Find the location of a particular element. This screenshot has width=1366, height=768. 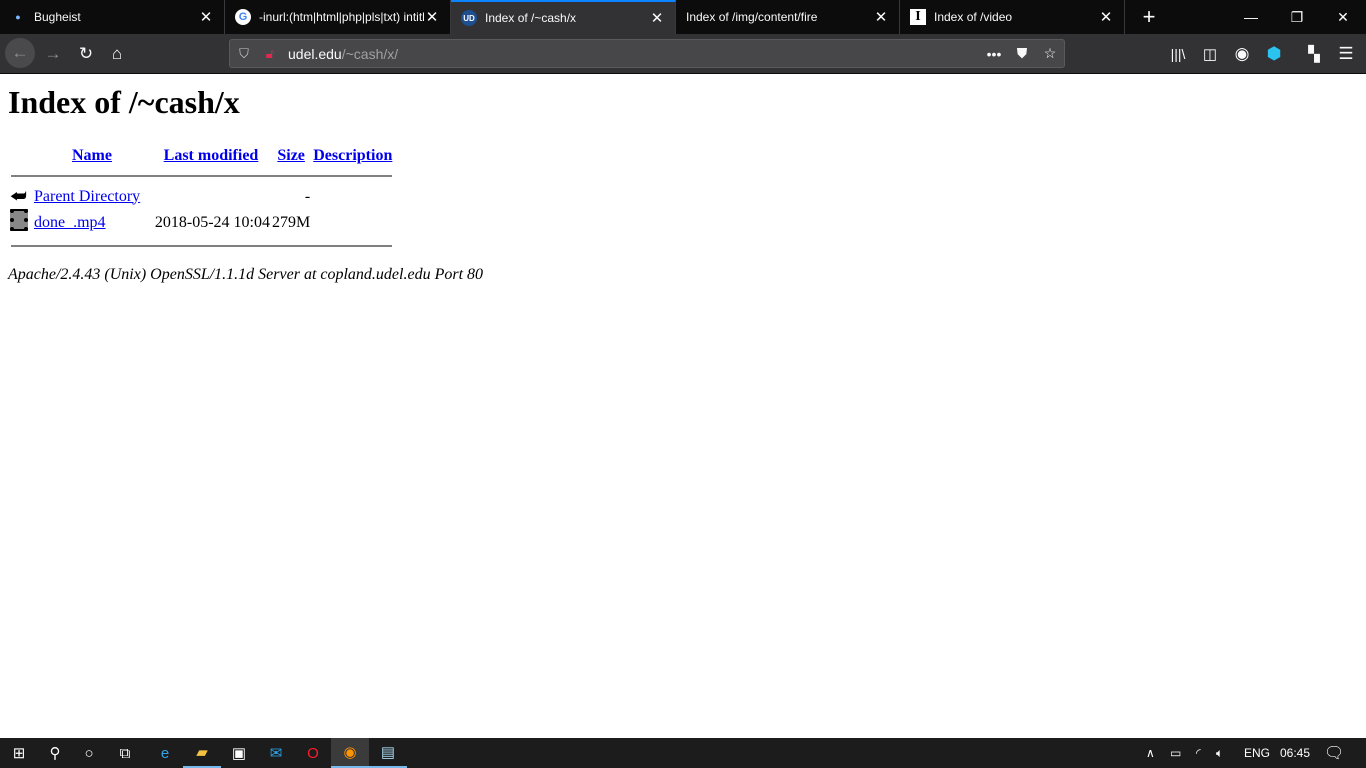

wifi-icon: ◜ is located at coordinates (1198, 753).